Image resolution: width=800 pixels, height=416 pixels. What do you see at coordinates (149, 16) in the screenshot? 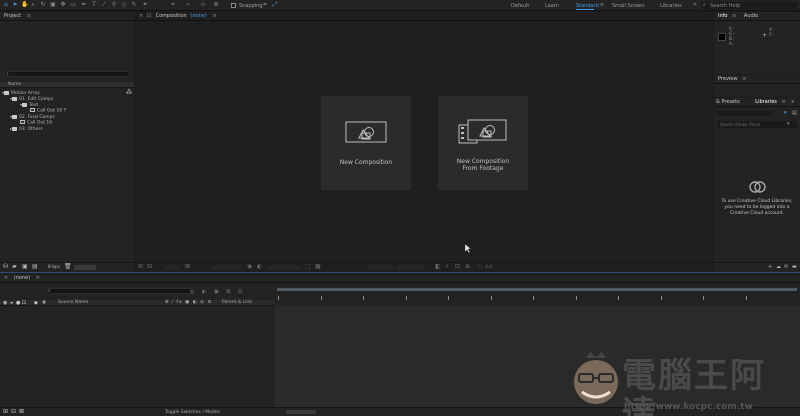
I see `lock-icon: ⊡` at bounding box center [149, 16].